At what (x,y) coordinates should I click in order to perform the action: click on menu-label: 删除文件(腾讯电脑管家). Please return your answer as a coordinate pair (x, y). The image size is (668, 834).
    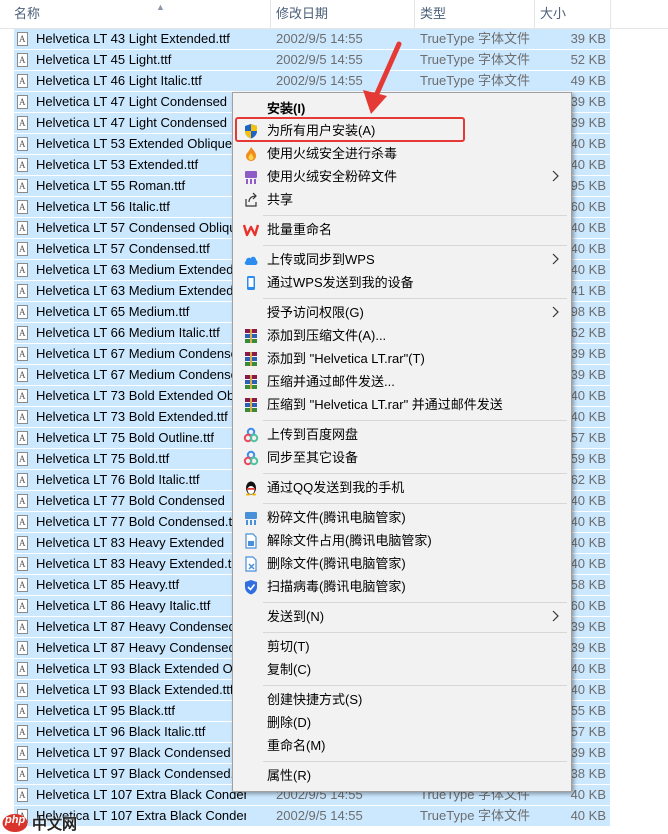
    Looking at the image, I should click on (336, 563).